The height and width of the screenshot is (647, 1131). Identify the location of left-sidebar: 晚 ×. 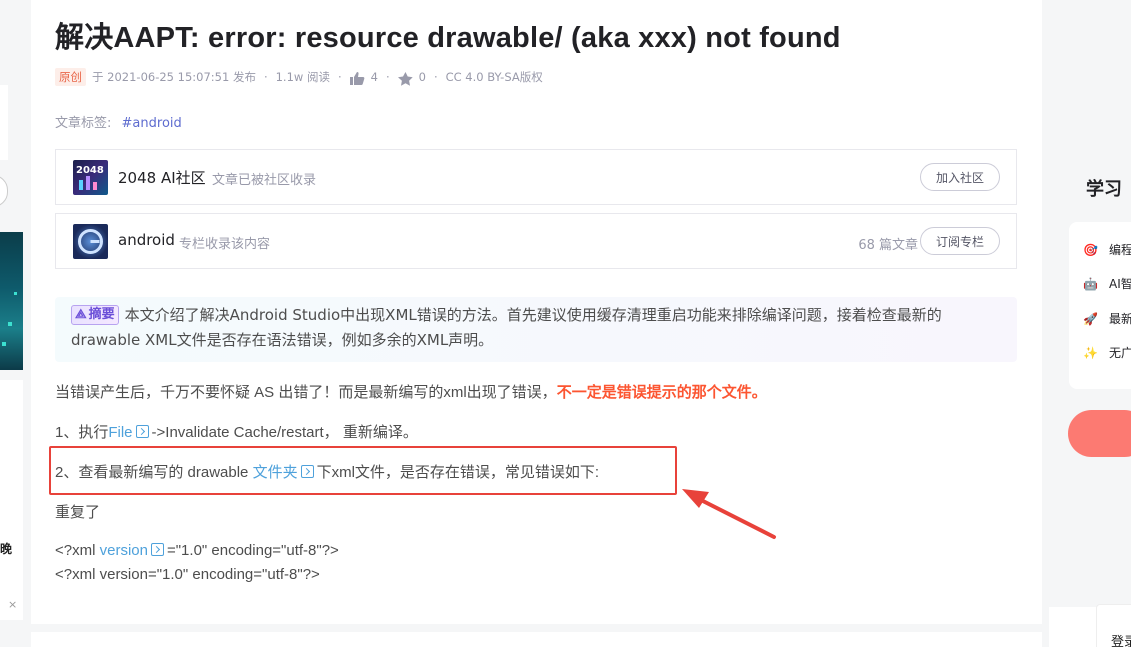
(11, 323).